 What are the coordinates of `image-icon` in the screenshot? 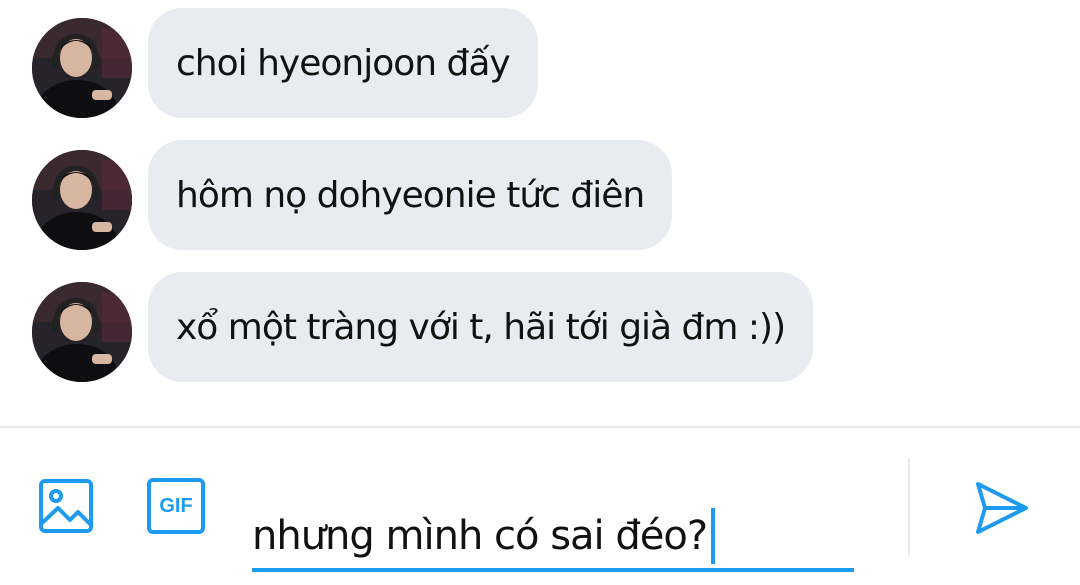 It's located at (66, 506).